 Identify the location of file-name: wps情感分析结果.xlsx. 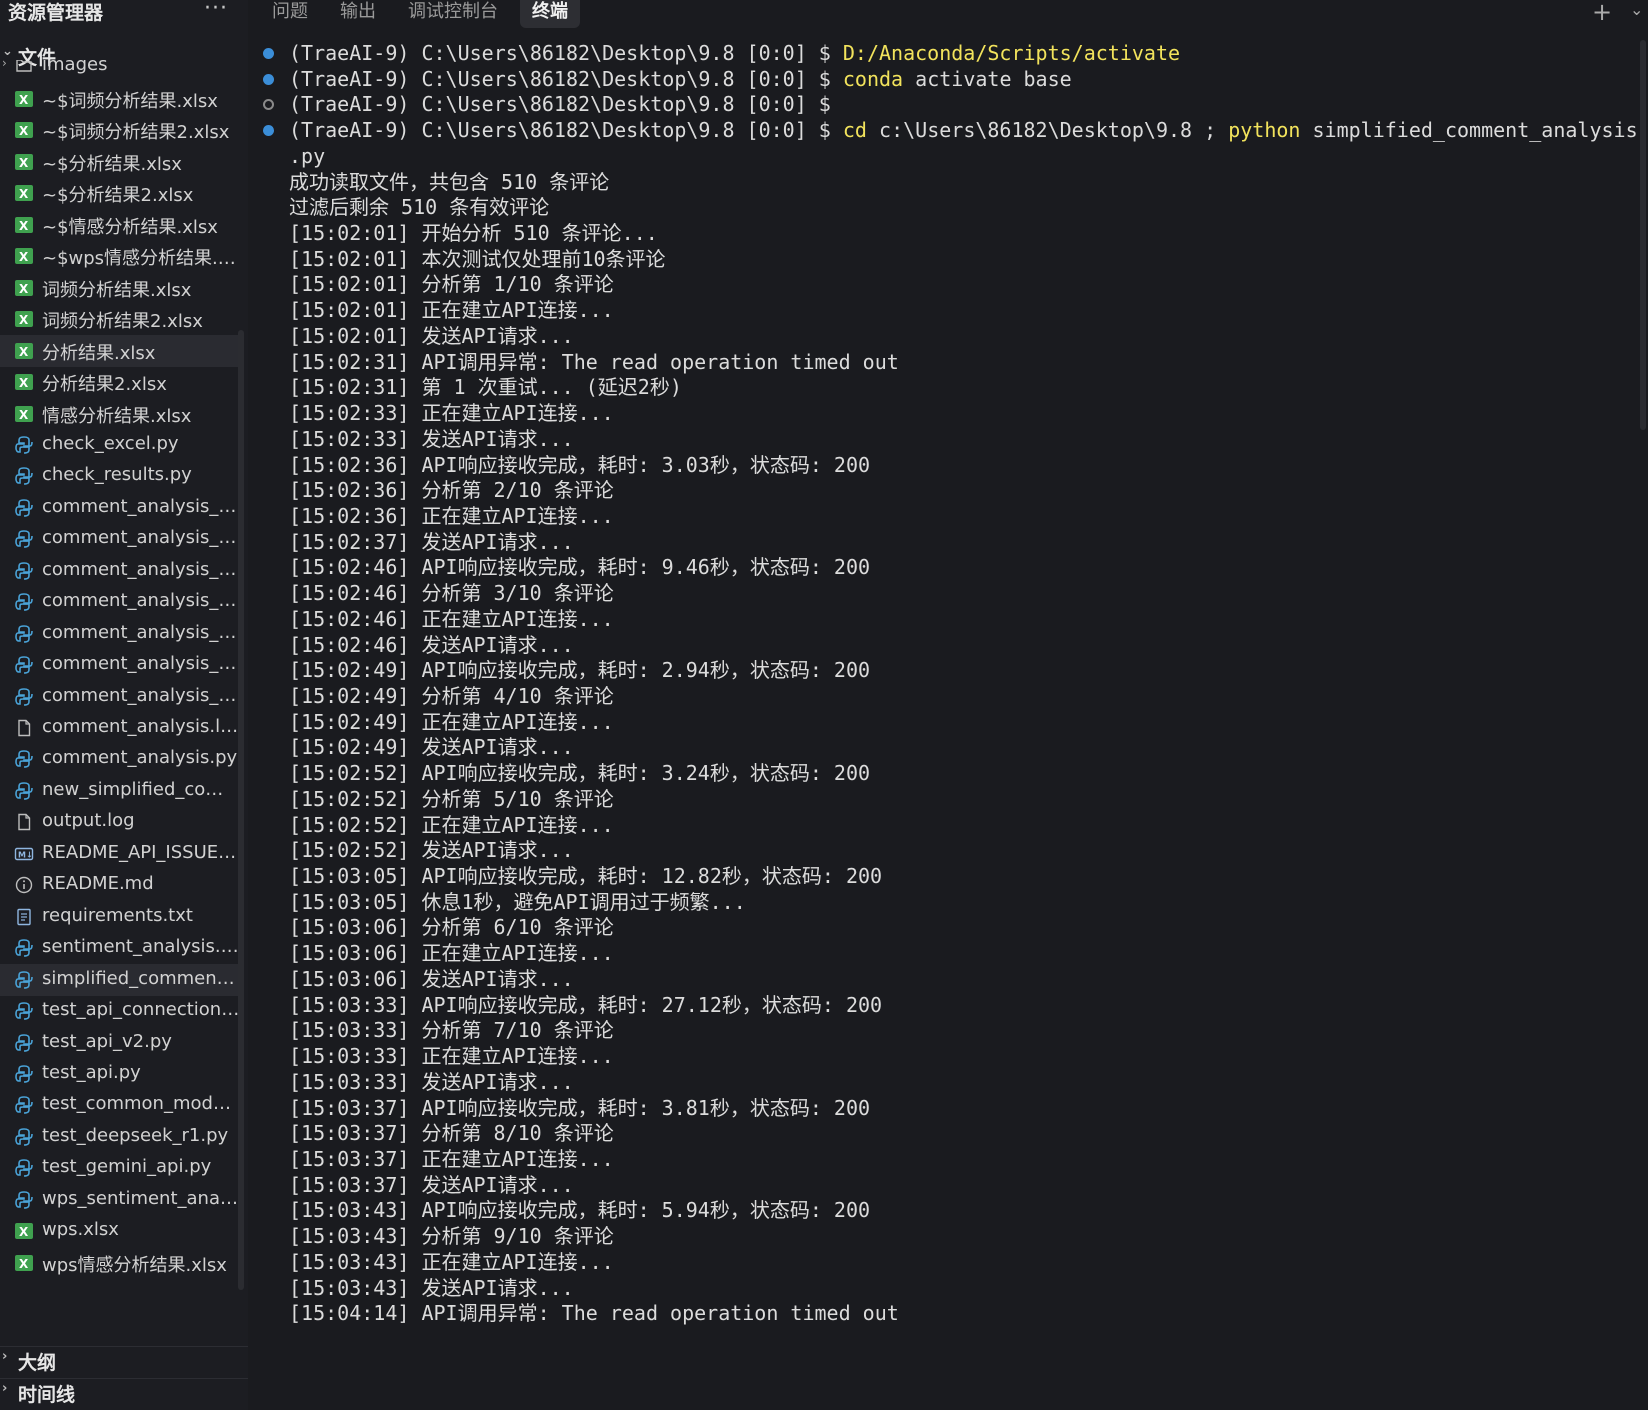
(134, 1265).